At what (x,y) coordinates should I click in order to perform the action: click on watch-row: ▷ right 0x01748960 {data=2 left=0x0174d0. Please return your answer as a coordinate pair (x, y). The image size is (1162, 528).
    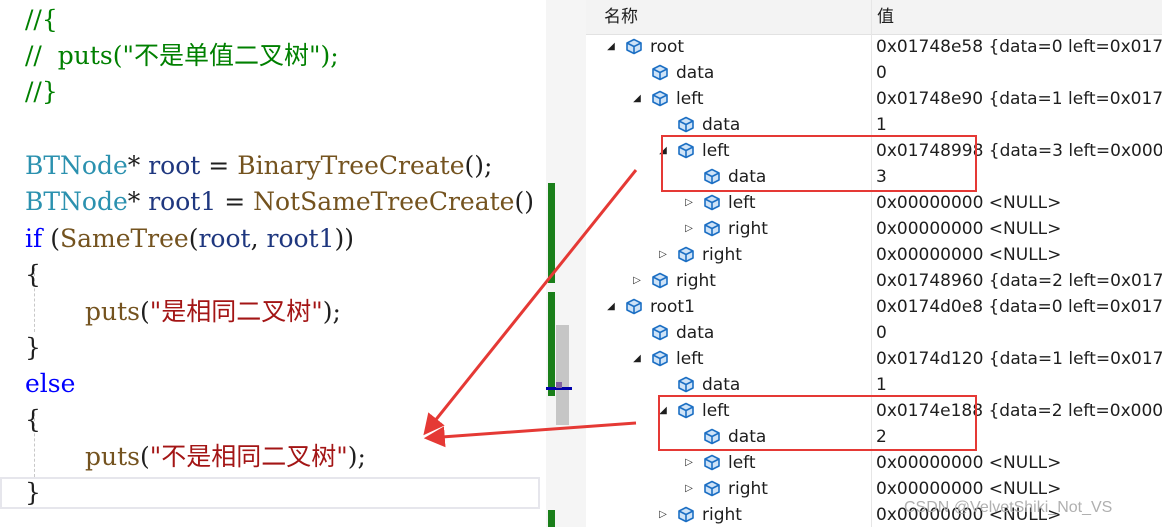
    Looking at the image, I should click on (874, 281).